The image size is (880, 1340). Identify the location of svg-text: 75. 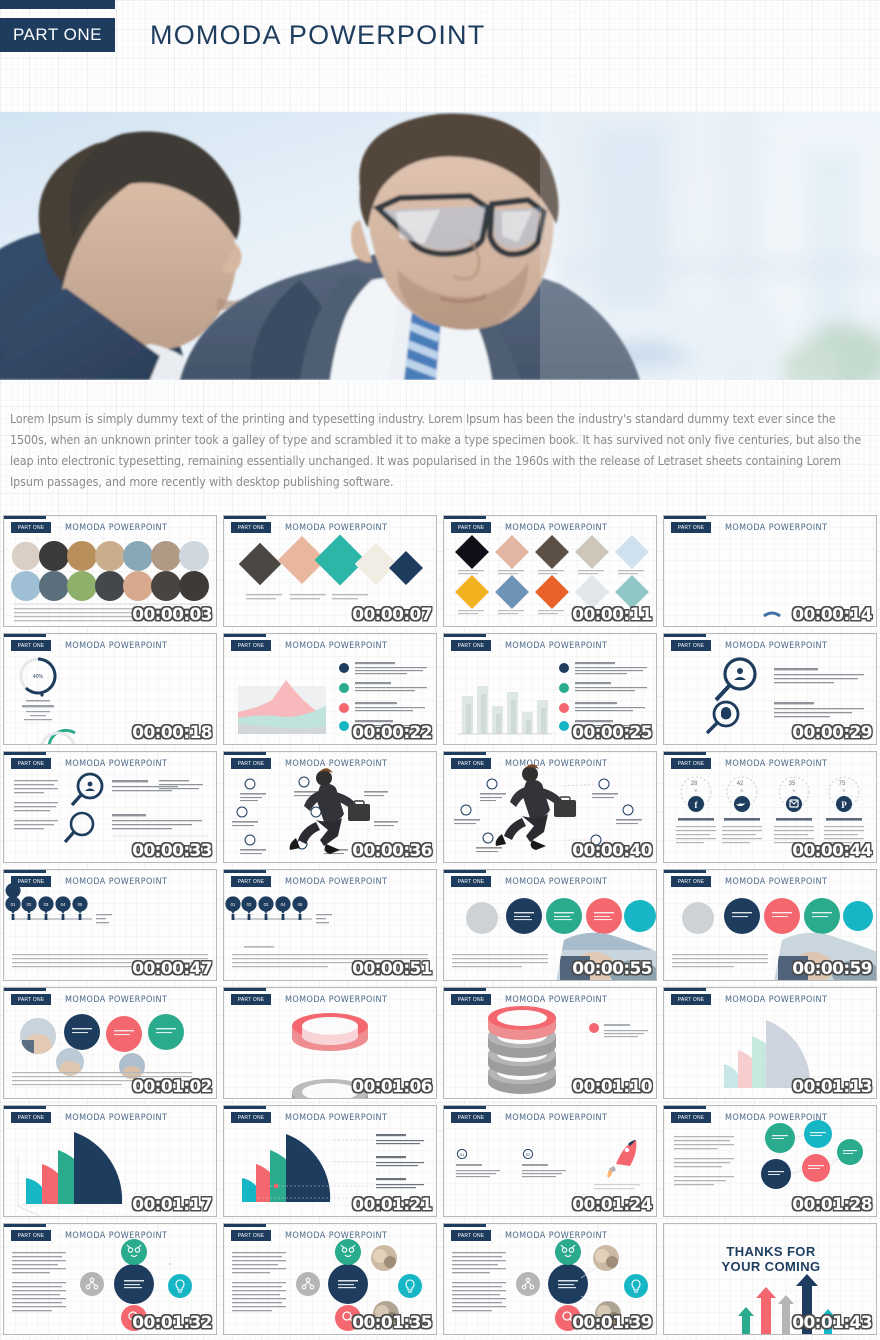
(842, 784).